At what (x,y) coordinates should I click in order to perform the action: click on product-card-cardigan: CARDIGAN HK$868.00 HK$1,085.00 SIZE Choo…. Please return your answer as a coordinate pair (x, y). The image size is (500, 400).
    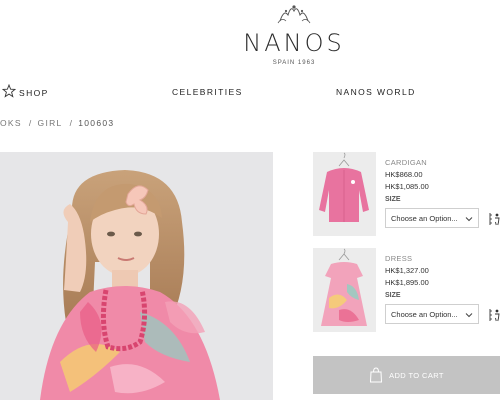
    Looking at the image, I should click on (406, 194).